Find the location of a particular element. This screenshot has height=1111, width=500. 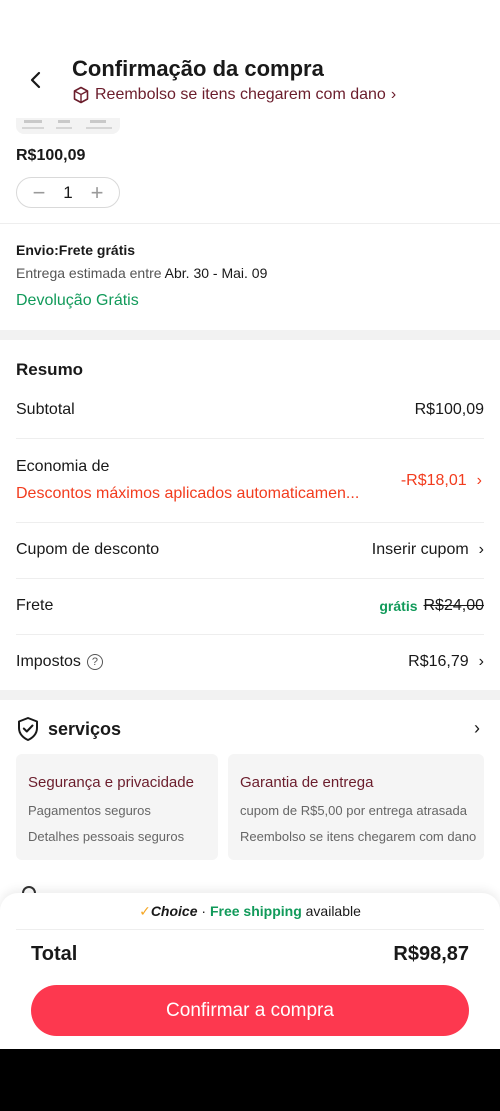

shipping-title: Envio:Frete grátis is located at coordinates (76, 250).